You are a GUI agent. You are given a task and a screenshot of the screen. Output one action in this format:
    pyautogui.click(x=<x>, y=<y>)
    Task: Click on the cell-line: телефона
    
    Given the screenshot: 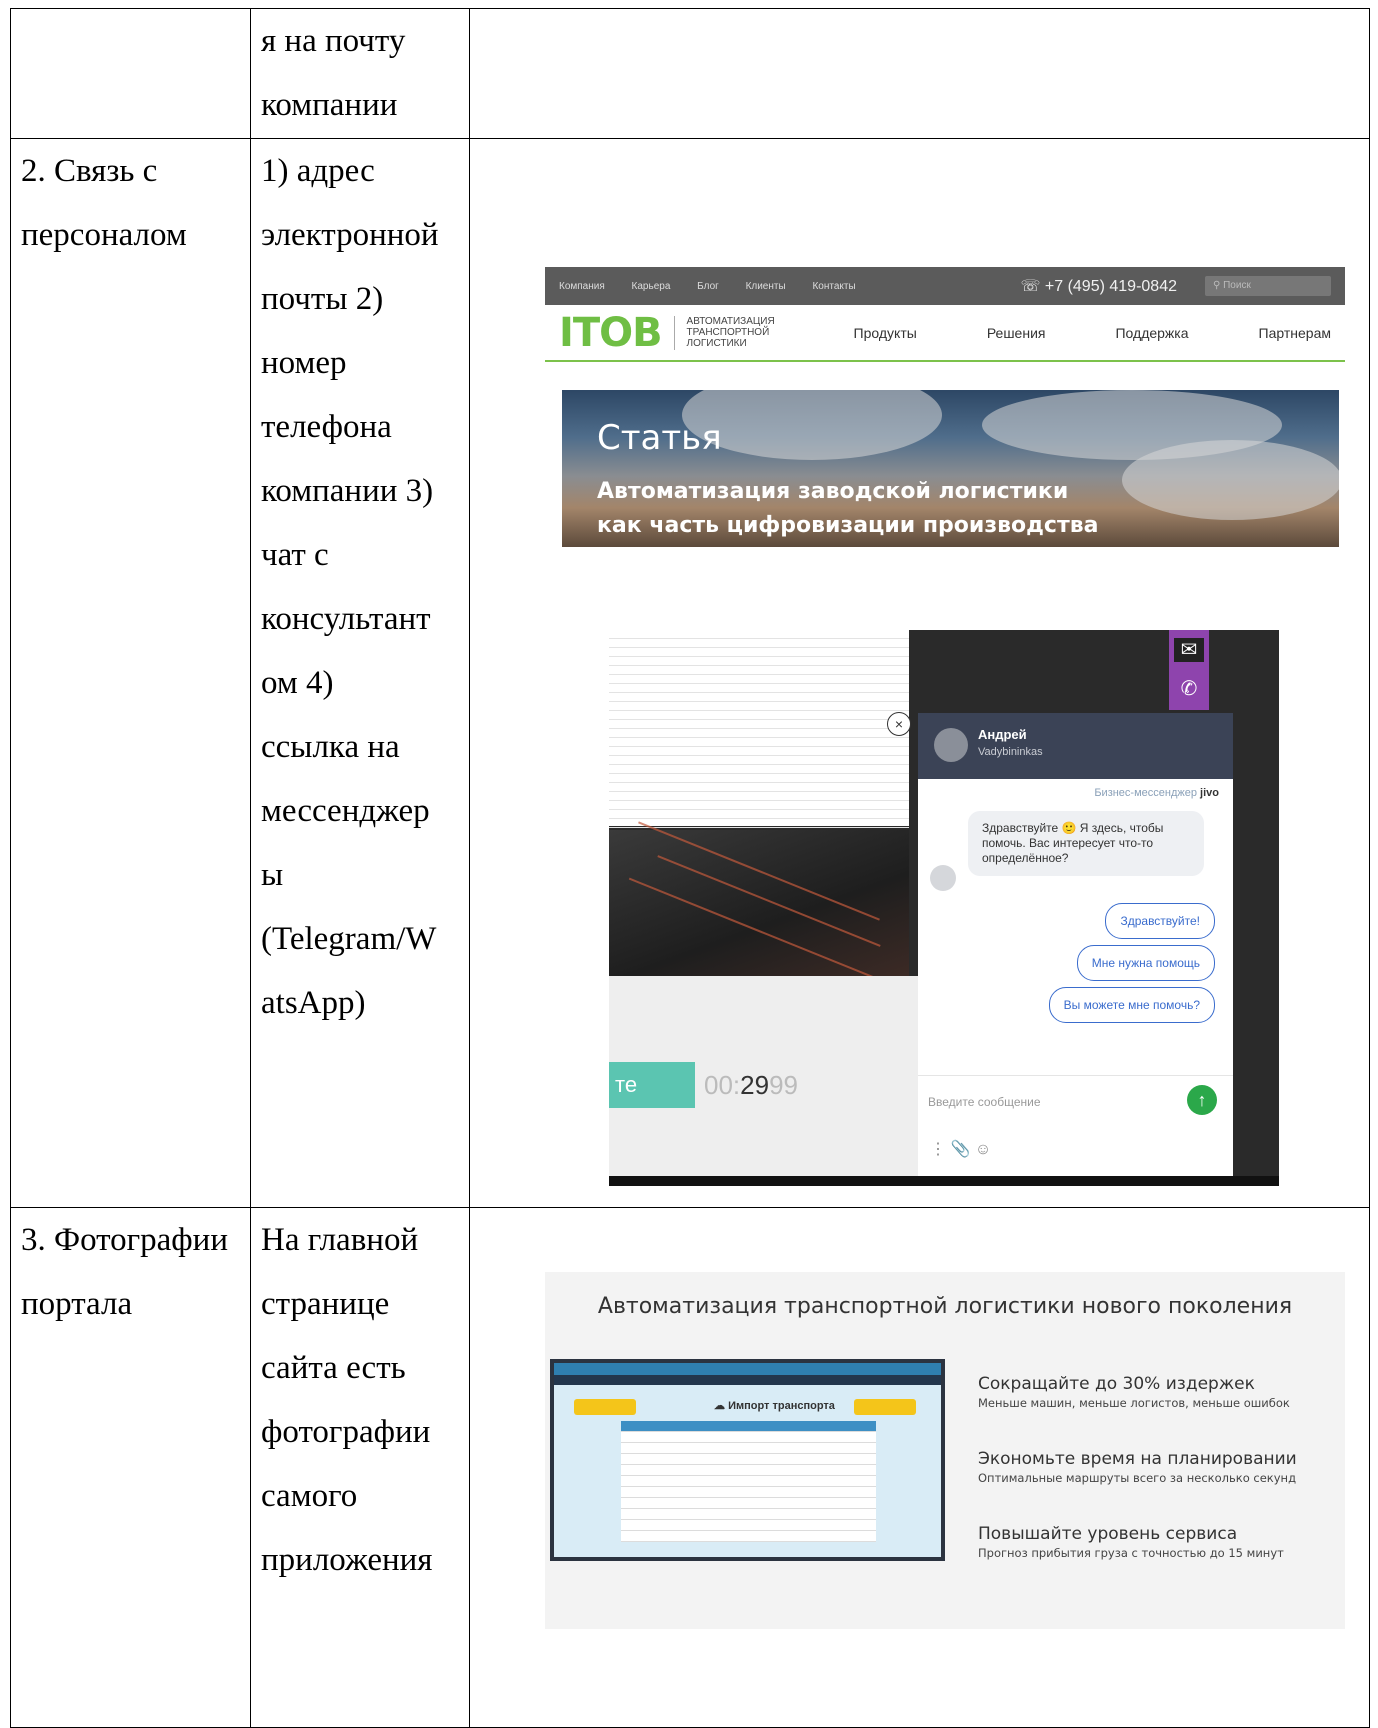 What is the action you would take?
    pyautogui.click(x=326, y=427)
    